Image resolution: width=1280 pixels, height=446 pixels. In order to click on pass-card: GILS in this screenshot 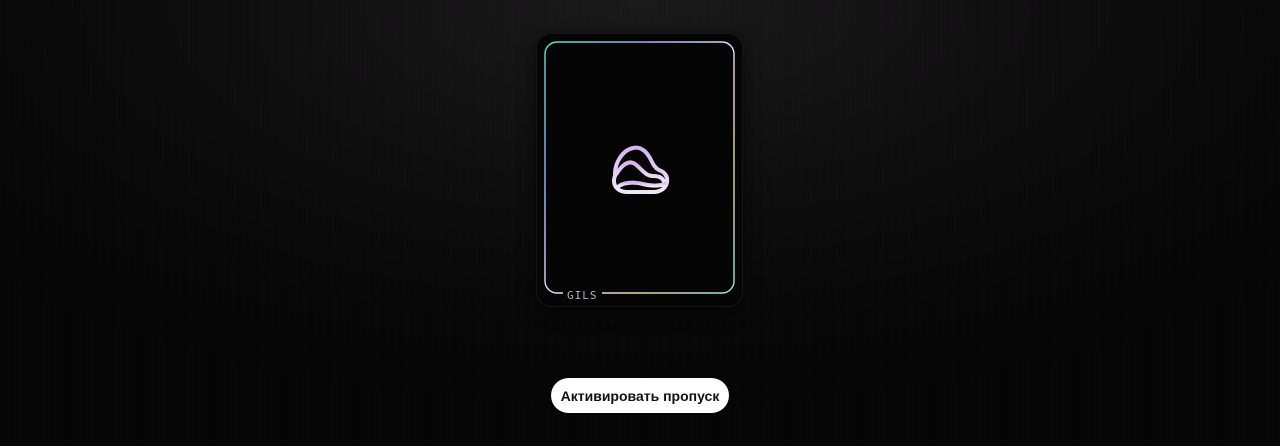, I will do `click(639, 170)`.